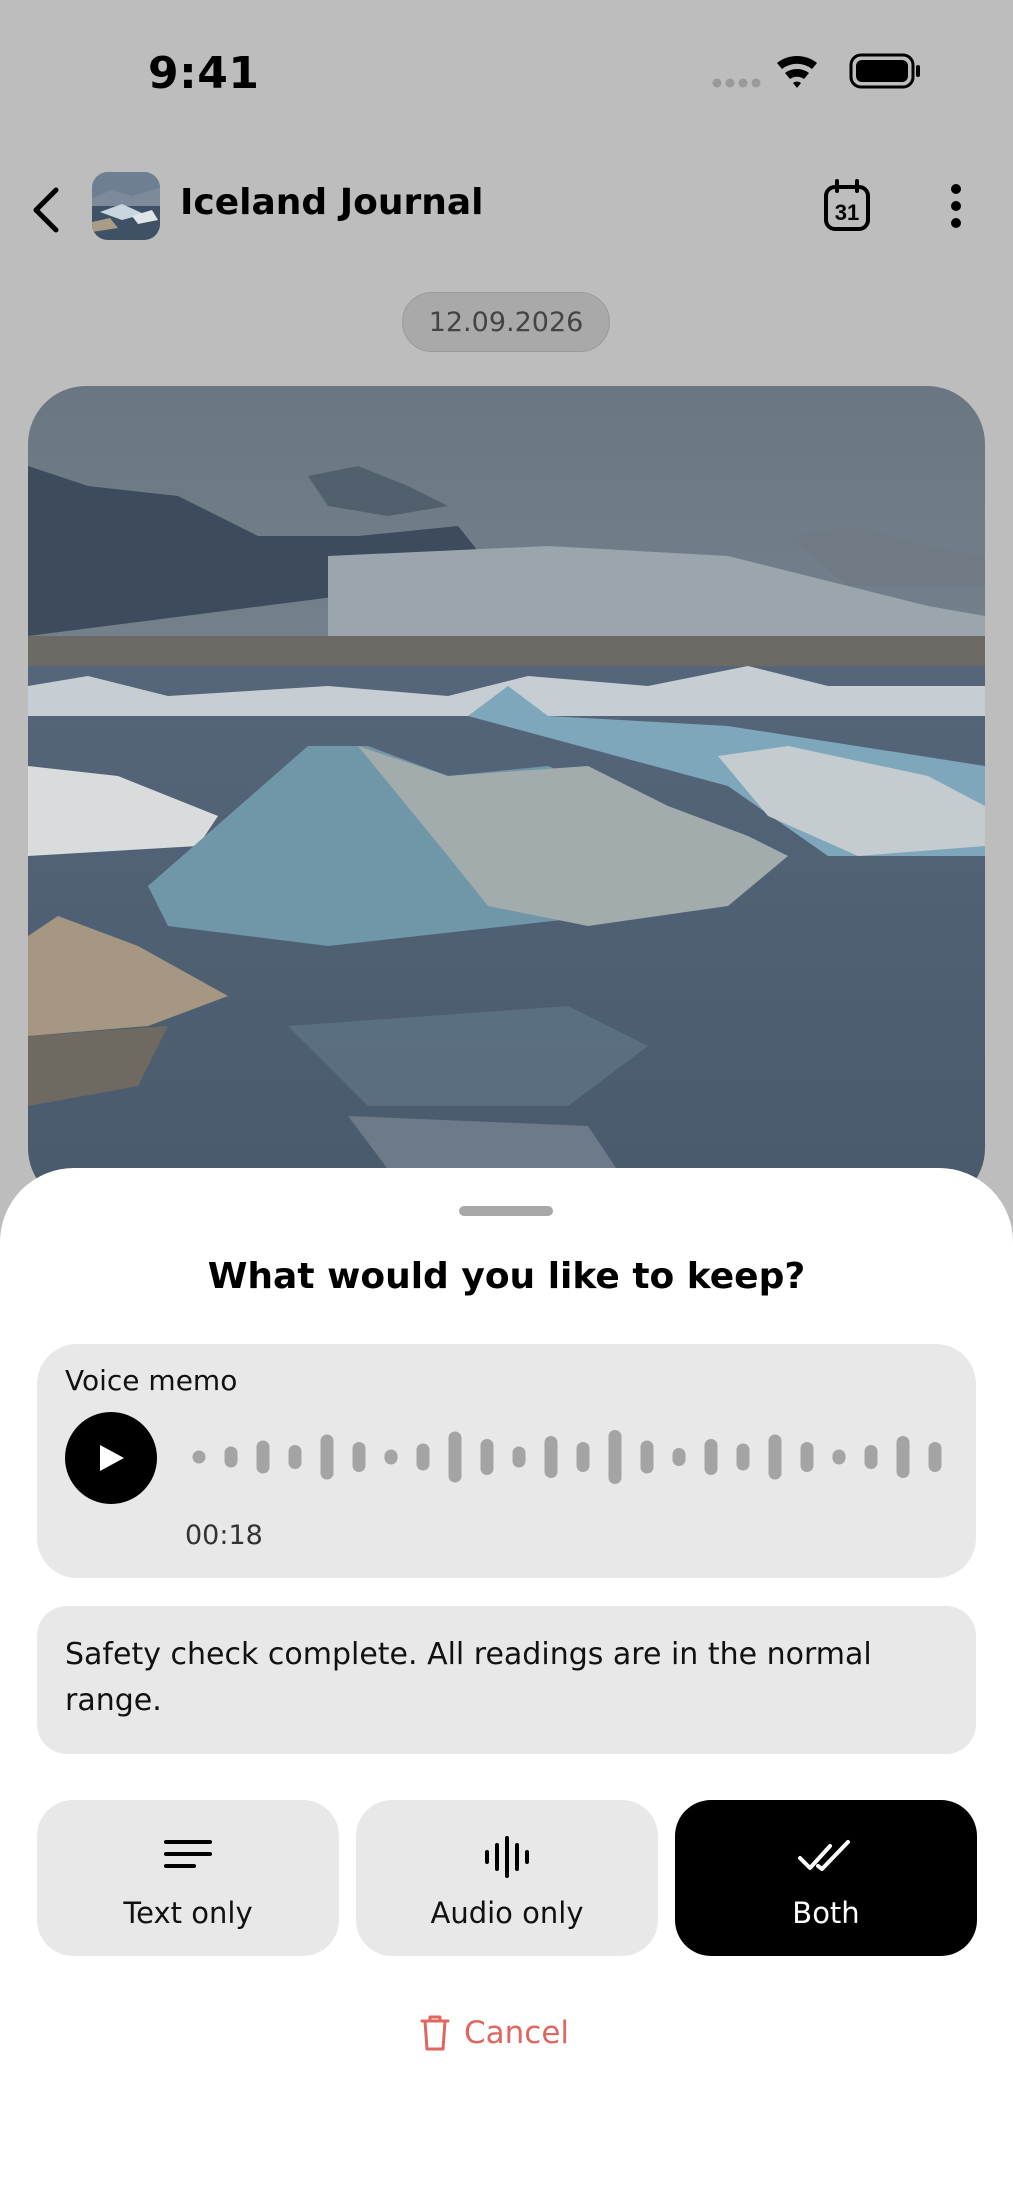 The image size is (1013, 2200). What do you see at coordinates (507, 1857) in the screenshot?
I see `audio-wave-icon` at bounding box center [507, 1857].